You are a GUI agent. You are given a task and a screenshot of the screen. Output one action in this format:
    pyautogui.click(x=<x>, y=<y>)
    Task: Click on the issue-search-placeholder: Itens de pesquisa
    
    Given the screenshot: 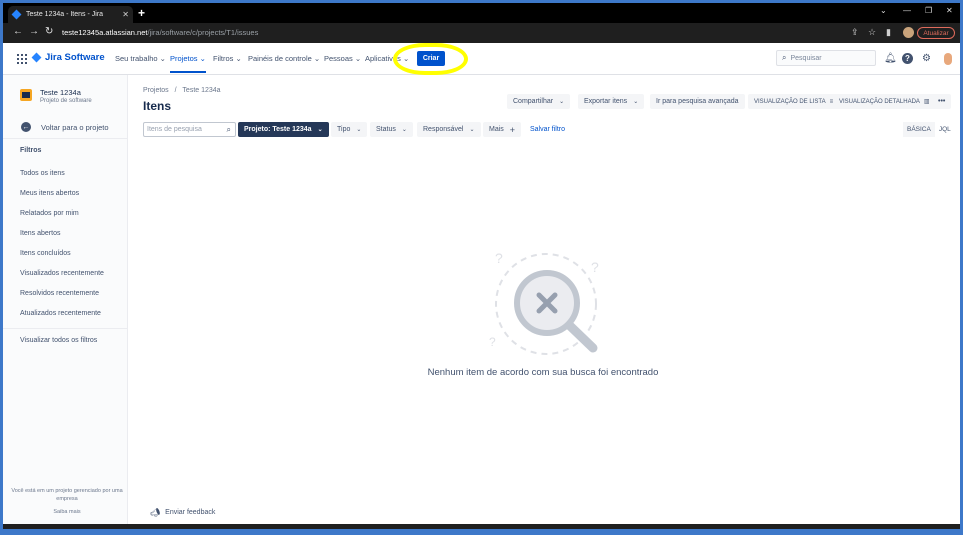 What is the action you would take?
    pyautogui.click(x=174, y=129)
    